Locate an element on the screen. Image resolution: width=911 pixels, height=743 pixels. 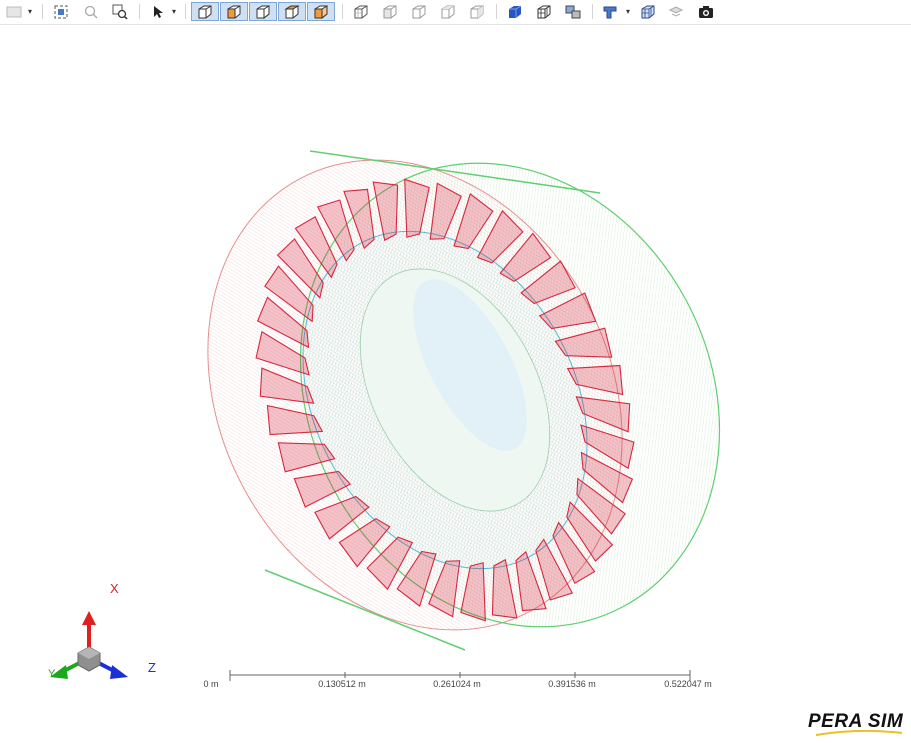
scale-tick-label: 0.522047 m is located at coordinates (688, 684).